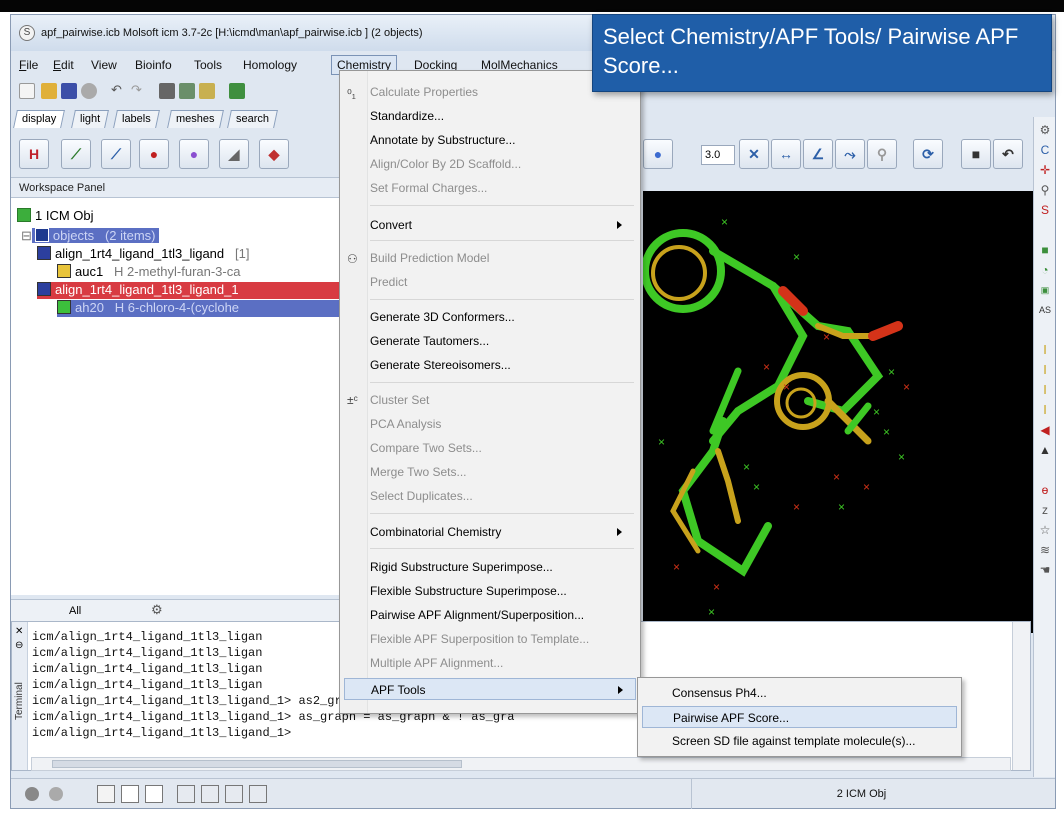 The height and width of the screenshot is (813, 1064). What do you see at coordinates (882, 154) in the screenshot?
I see `clear-measure-icon: ⚲` at bounding box center [882, 154].